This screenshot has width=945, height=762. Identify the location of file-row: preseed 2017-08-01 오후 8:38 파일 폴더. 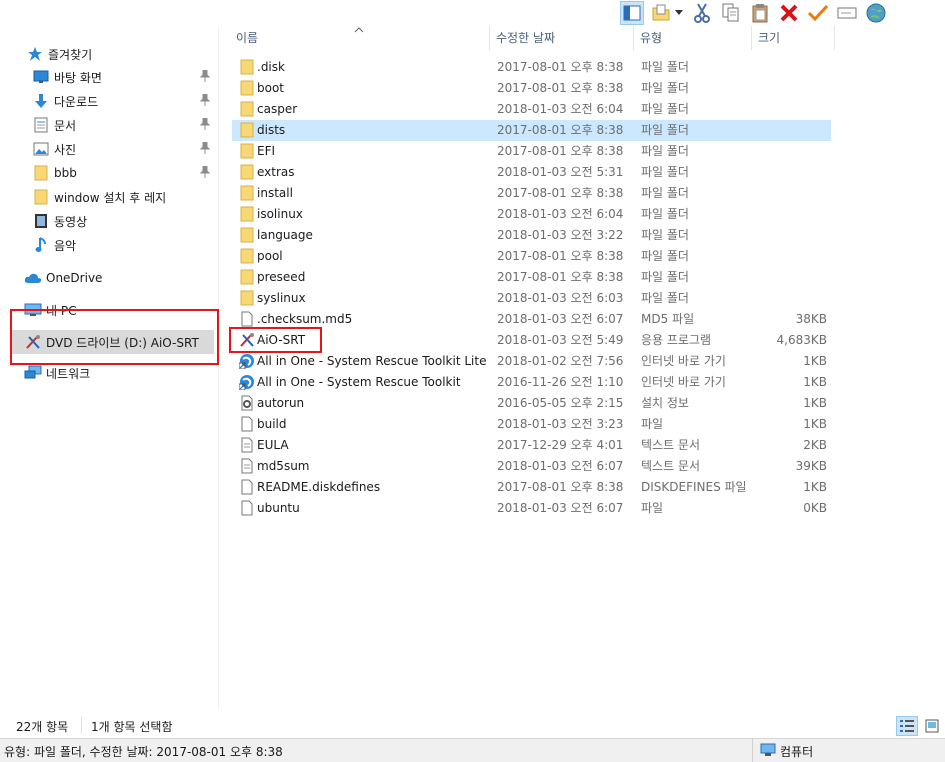
(531, 277).